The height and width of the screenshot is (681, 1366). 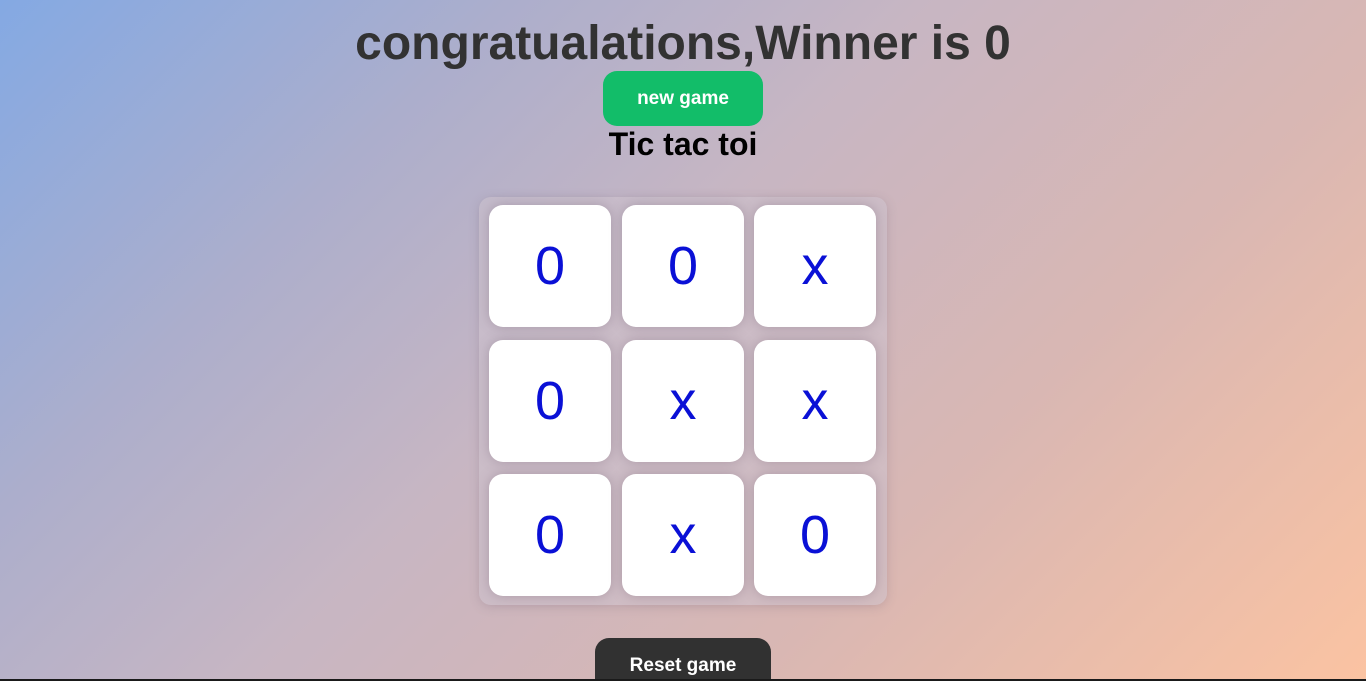 I want to click on board-cell-4: 0, so click(x=550, y=401).